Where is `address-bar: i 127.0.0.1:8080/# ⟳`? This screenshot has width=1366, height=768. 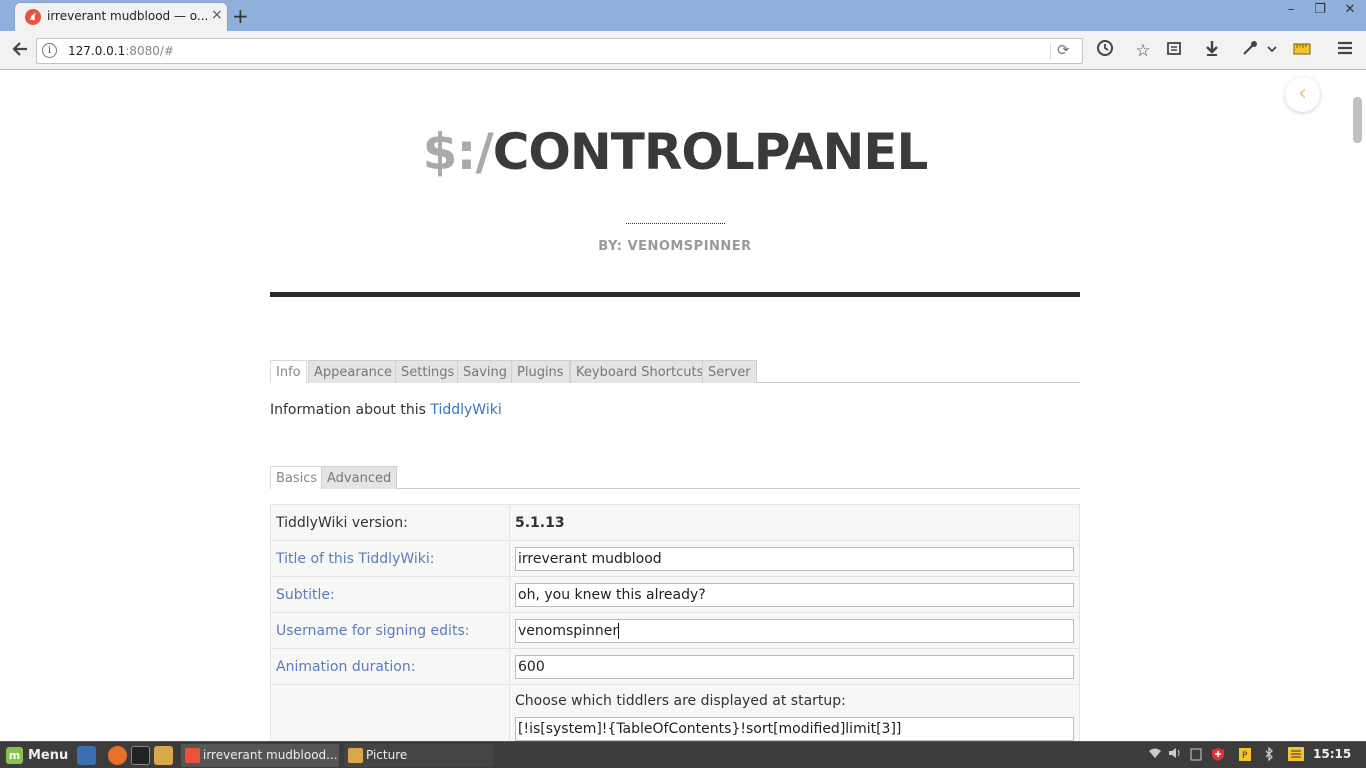
address-bar: i 127.0.0.1:8080/# ⟳ is located at coordinates (559, 51).